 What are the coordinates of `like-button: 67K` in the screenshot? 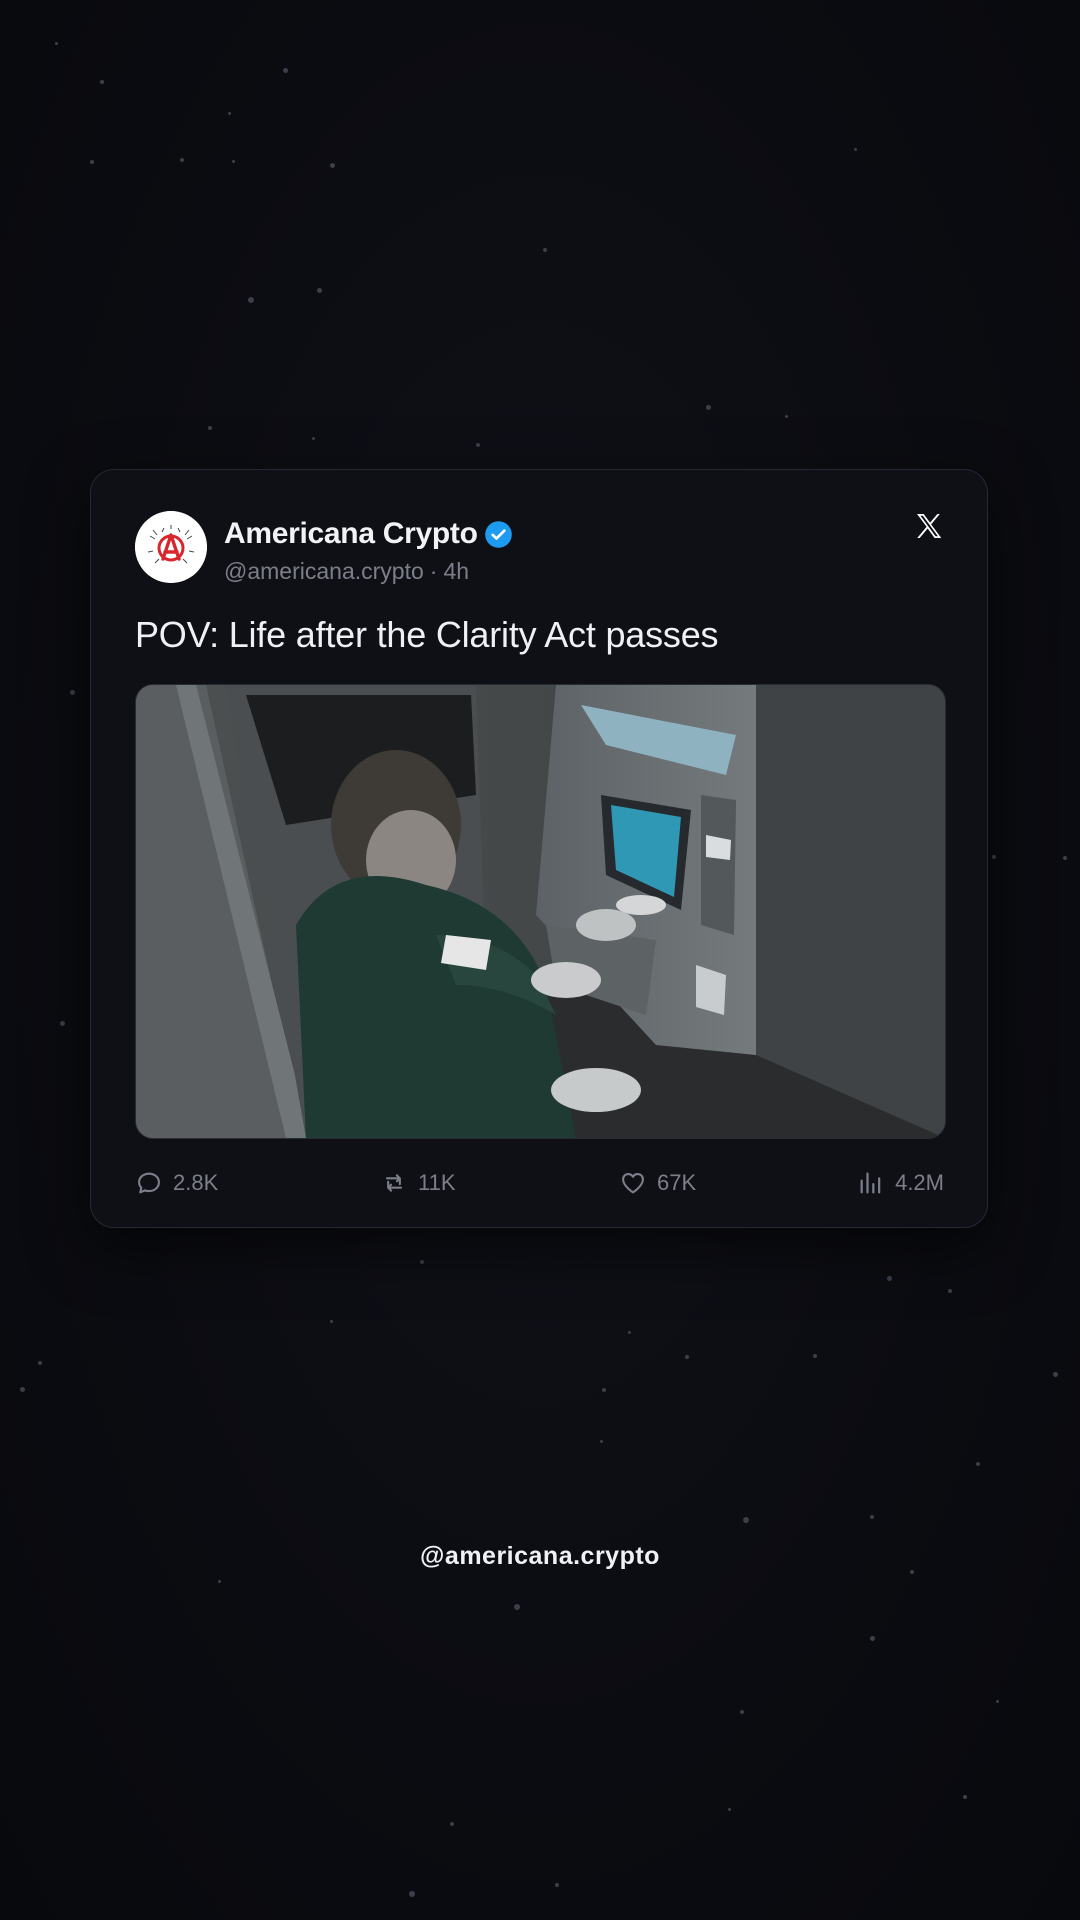 It's located at (657, 1183).